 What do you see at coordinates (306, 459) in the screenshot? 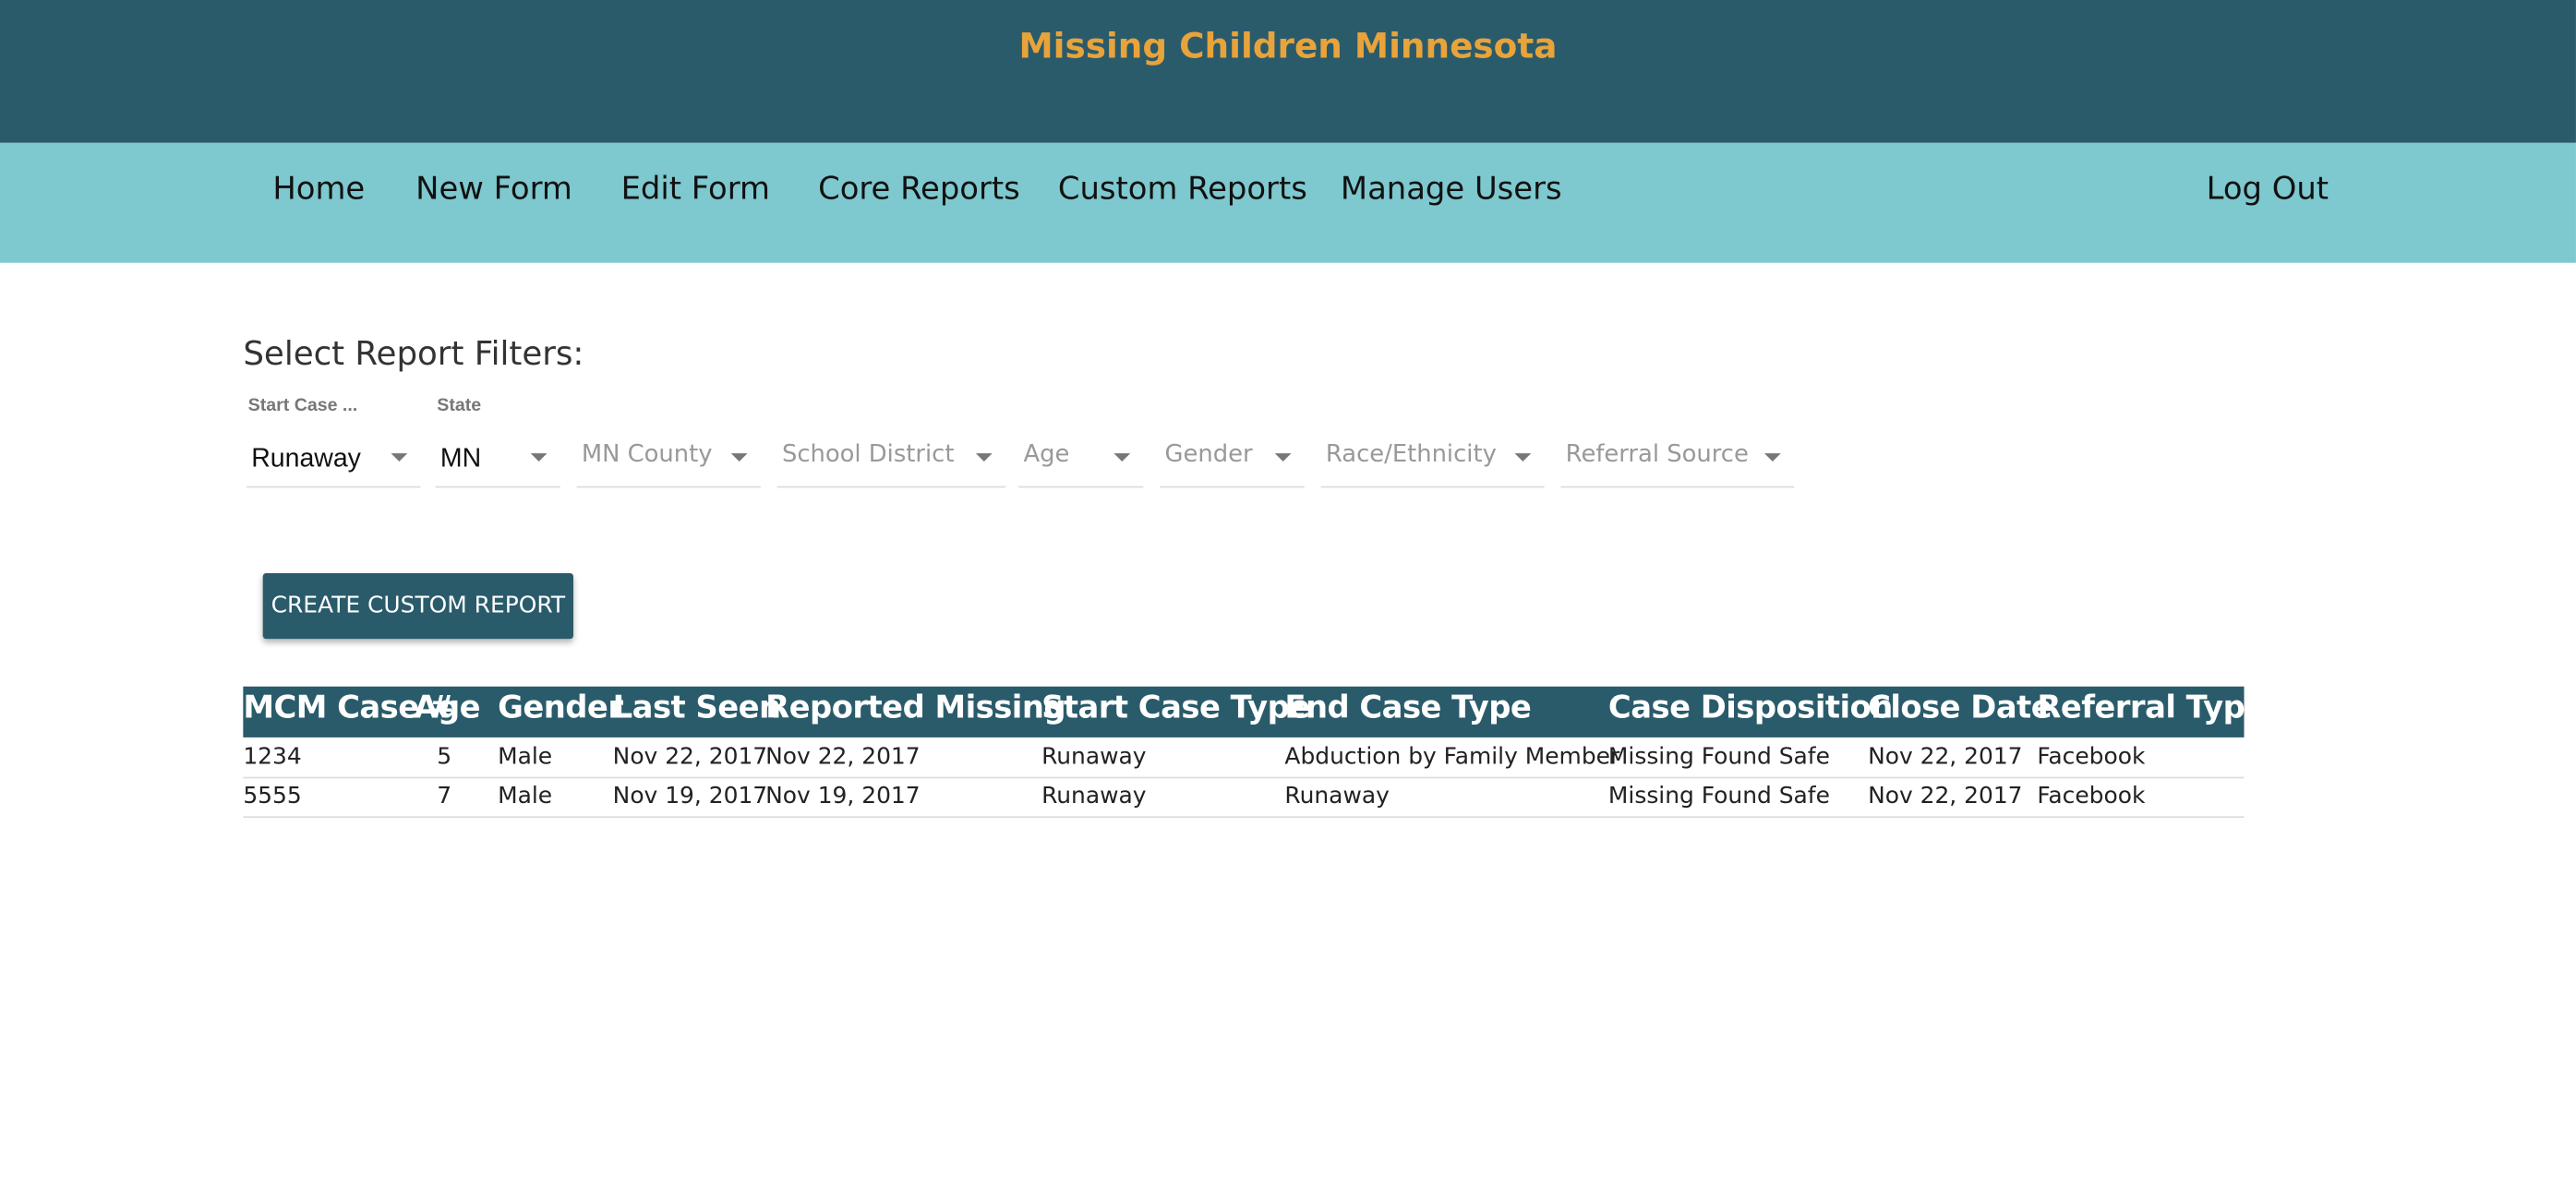
I see `start-case-type-value: Runaway` at bounding box center [306, 459].